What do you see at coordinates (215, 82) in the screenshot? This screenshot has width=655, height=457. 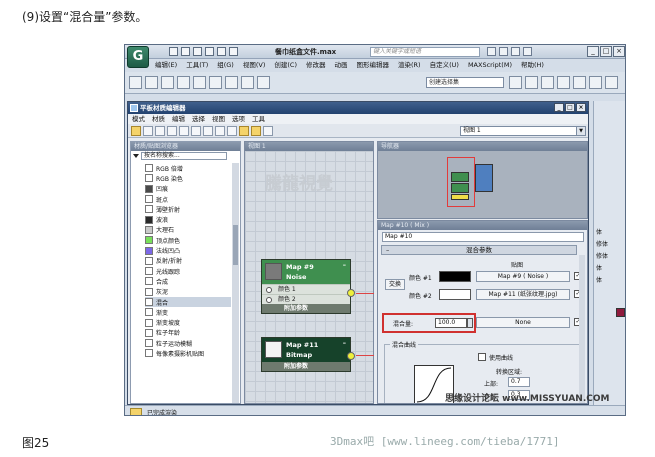 I see `angle-snap-icon` at bounding box center [215, 82].